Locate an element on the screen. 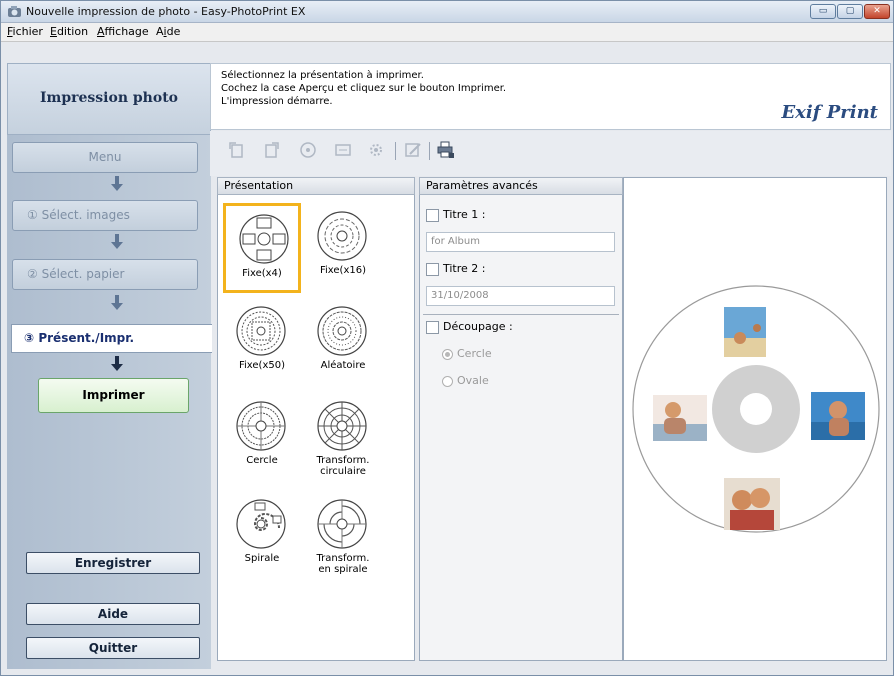 This screenshot has width=894, height=676. quit-button: Quitter is located at coordinates (113, 648).